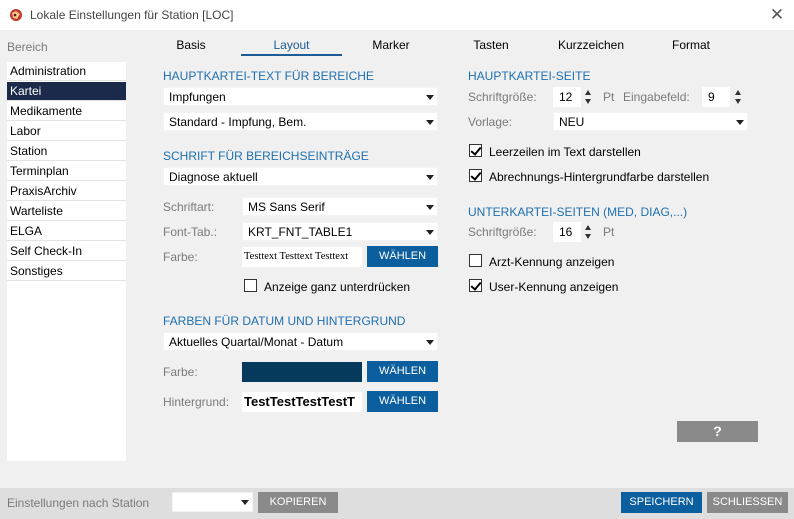 This screenshot has width=794, height=519. I want to click on font-tab-dropdown: KRT_FNT_TABLE1, so click(340, 231).